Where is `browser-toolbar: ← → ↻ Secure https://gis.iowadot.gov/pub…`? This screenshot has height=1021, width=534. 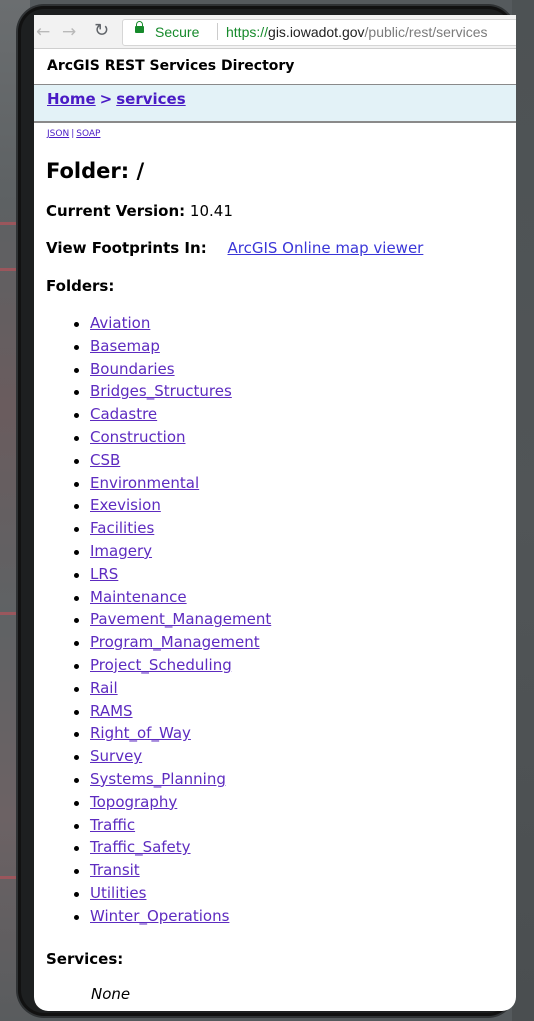 browser-toolbar: ← → ↻ Secure https://gis.iowadot.gov/pub… is located at coordinates (275, 32).